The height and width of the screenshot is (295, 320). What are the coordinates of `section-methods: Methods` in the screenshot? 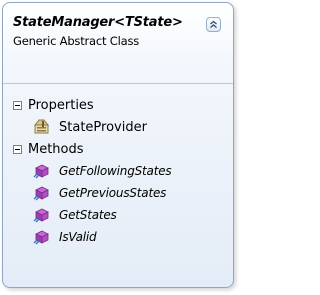 It's located at (118, 149).